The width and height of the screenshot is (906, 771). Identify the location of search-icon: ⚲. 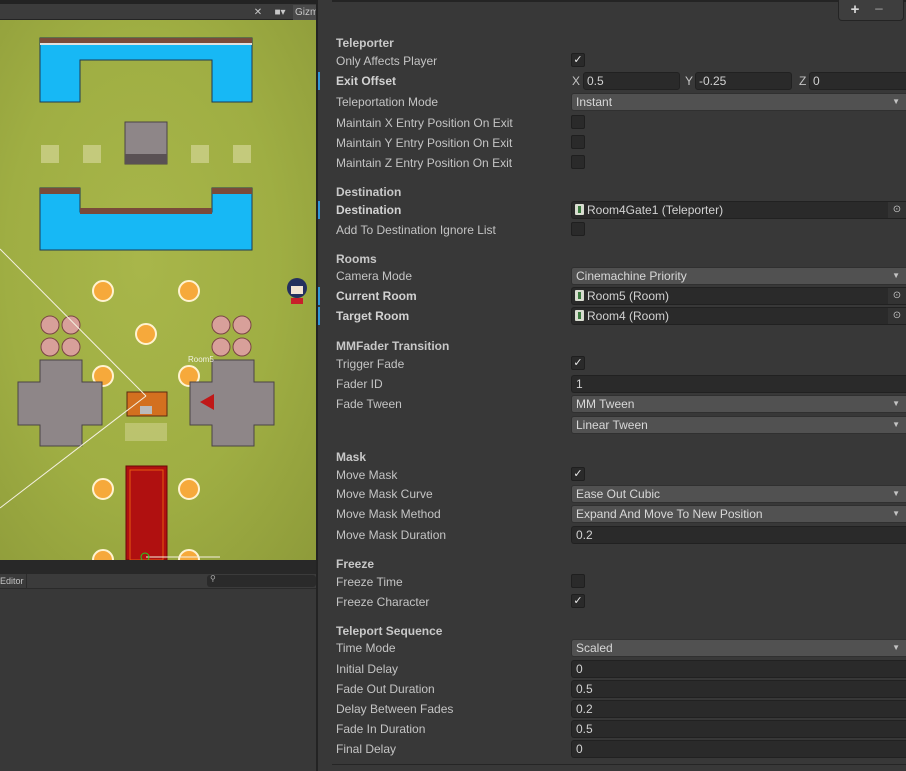
(213, 578).